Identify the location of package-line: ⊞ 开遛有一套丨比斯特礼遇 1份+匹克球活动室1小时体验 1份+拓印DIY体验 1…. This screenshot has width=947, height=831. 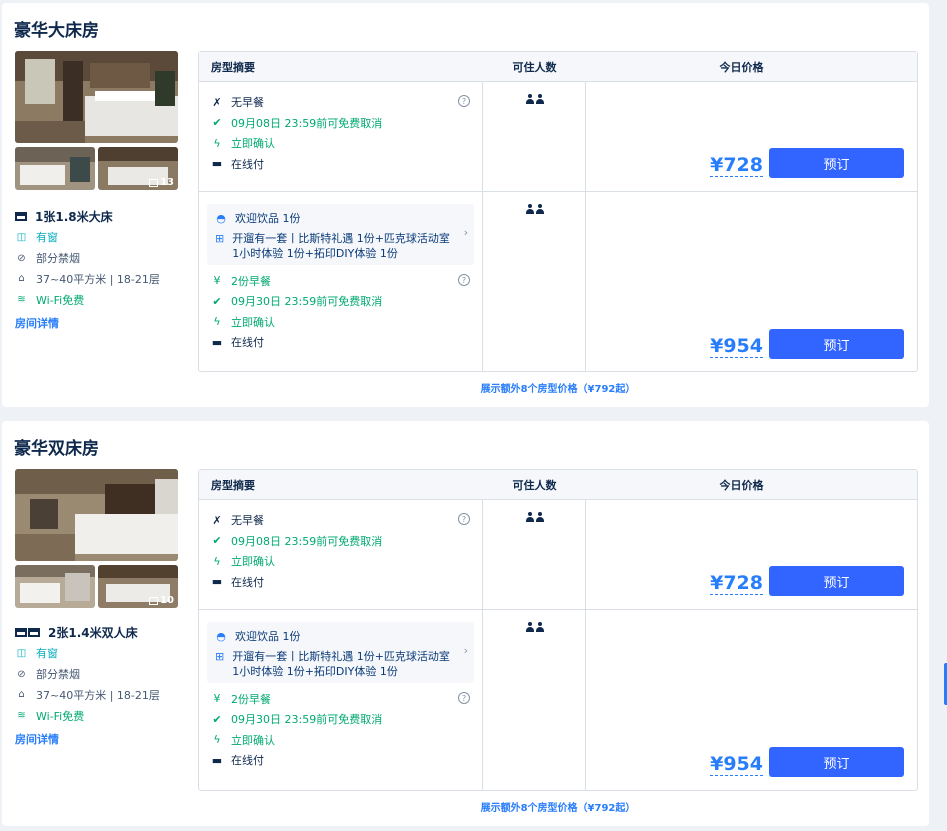
(334, 246).